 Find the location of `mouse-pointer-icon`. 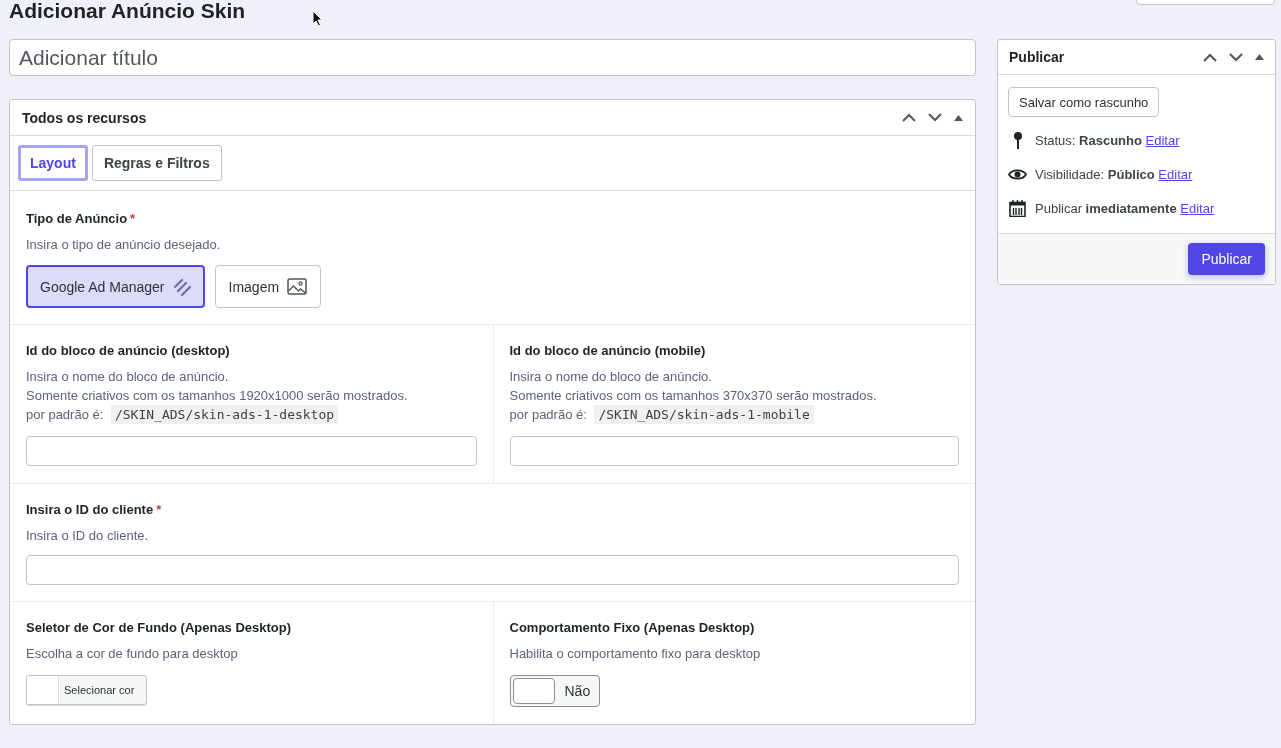

mouse-pointer-icon is located at coordinates (317, 18).